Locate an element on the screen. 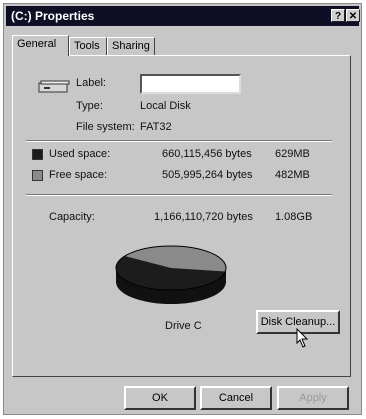  tab-general-label: General is located at coordinates (37, 44).